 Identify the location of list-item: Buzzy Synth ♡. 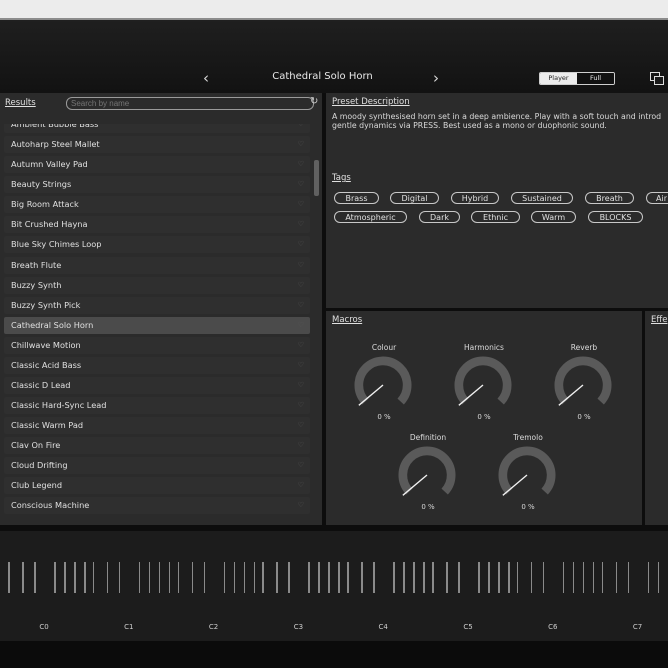
(157, 285).